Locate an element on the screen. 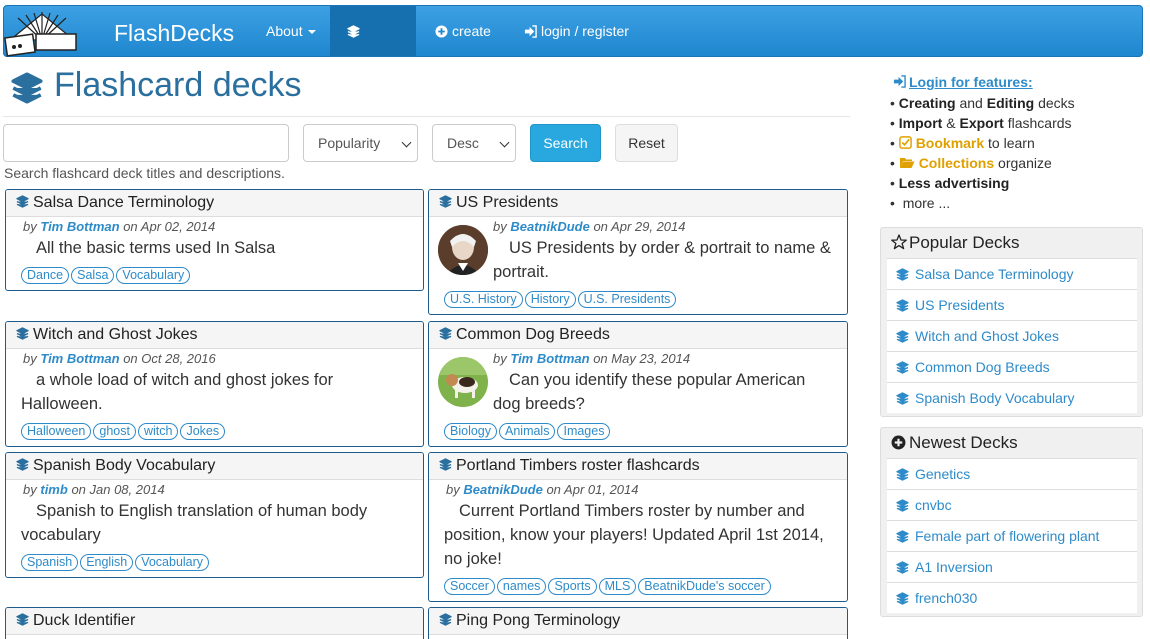 This screenshot has height=639, width=1150. popular-deck-link: Witch and Ghost Jokes is located at coordinates (1012, 335).